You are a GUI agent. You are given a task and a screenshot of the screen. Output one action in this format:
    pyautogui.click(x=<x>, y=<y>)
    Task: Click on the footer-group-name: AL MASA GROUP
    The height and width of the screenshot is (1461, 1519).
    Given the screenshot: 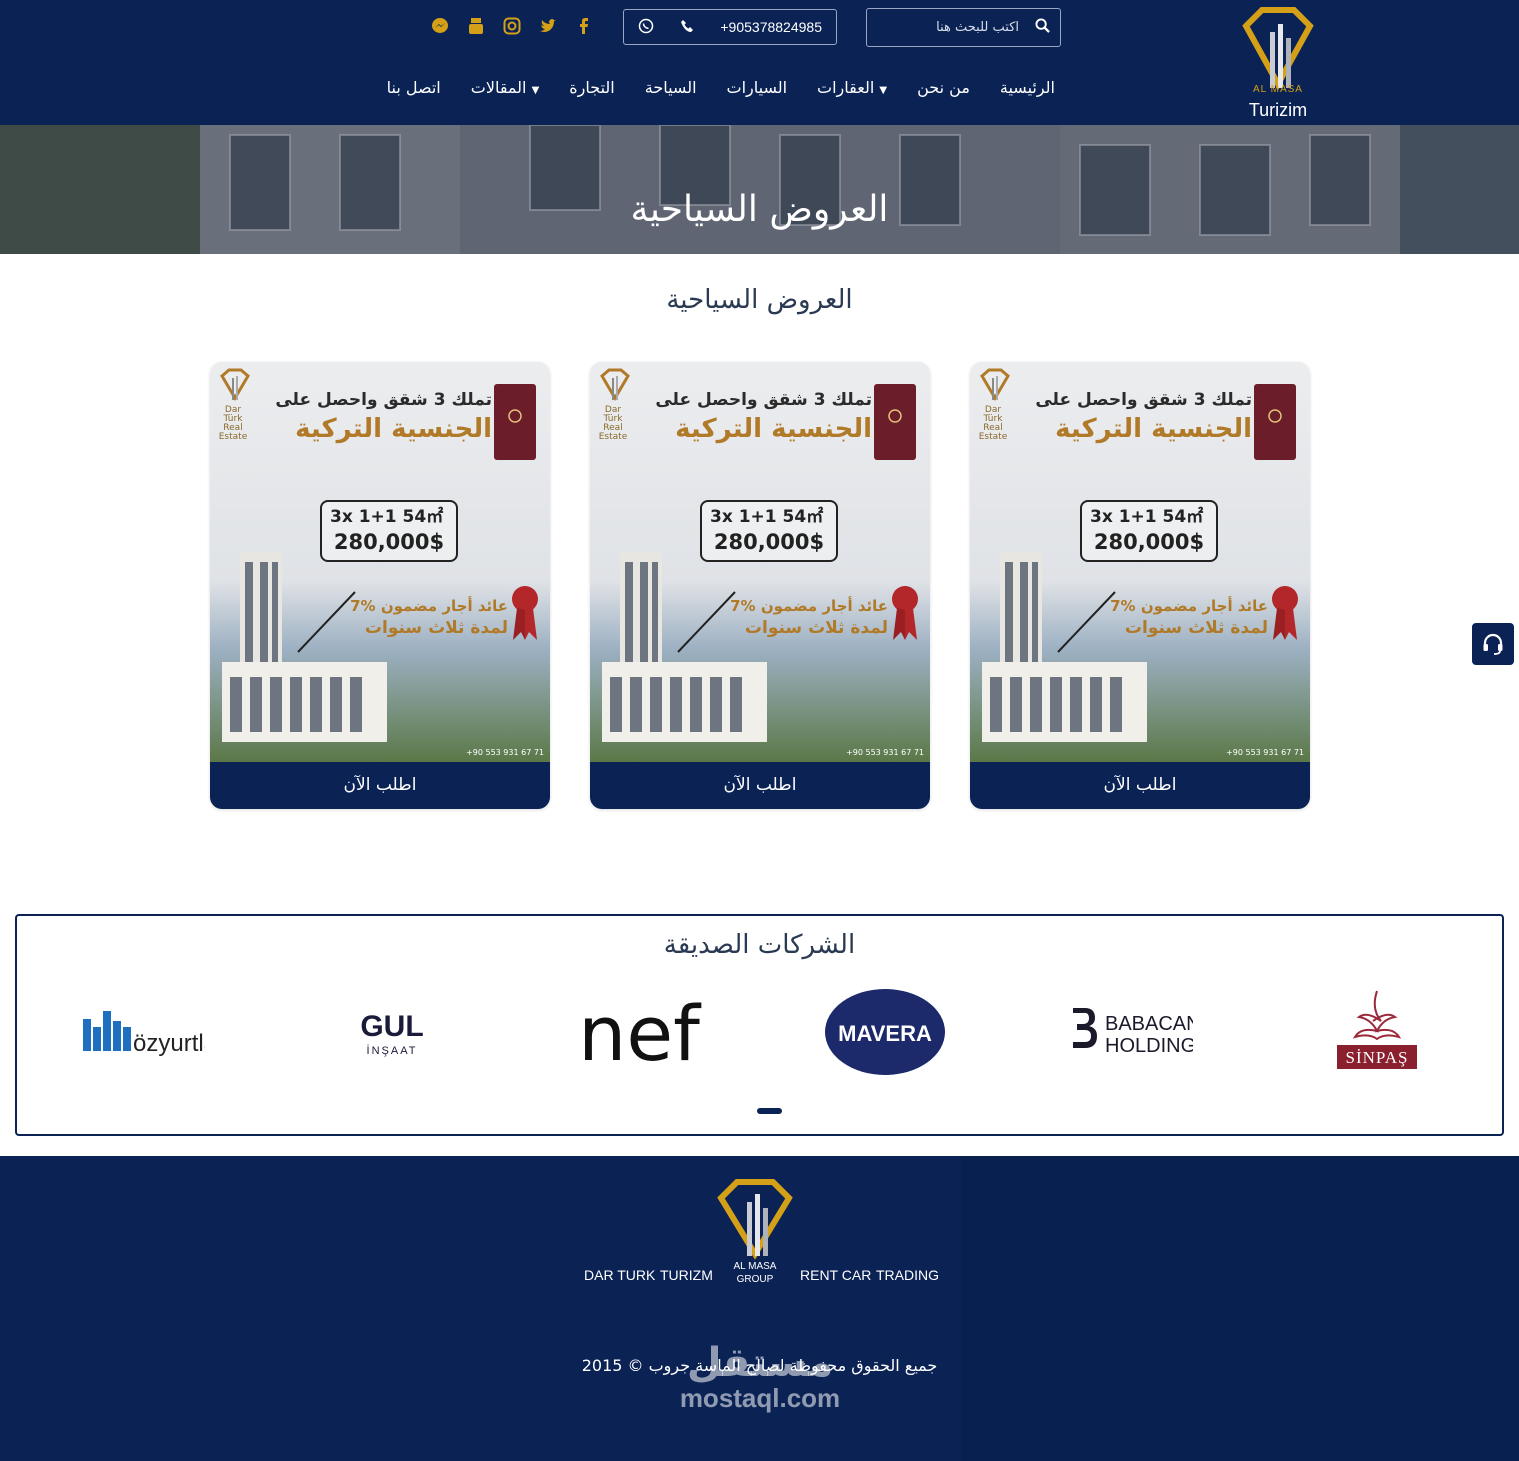 What is the action you would take?
    pyautogui.click(x=755, y=1273)
    